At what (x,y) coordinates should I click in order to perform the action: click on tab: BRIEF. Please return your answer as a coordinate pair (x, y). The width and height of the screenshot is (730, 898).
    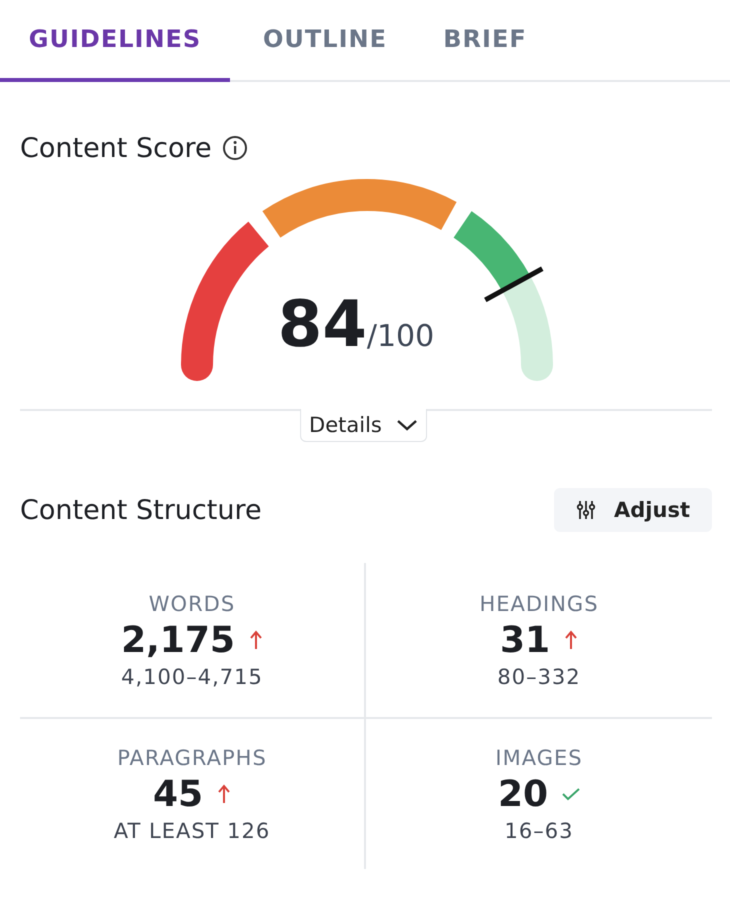
    Looking at the image, I should click on (485, 41).